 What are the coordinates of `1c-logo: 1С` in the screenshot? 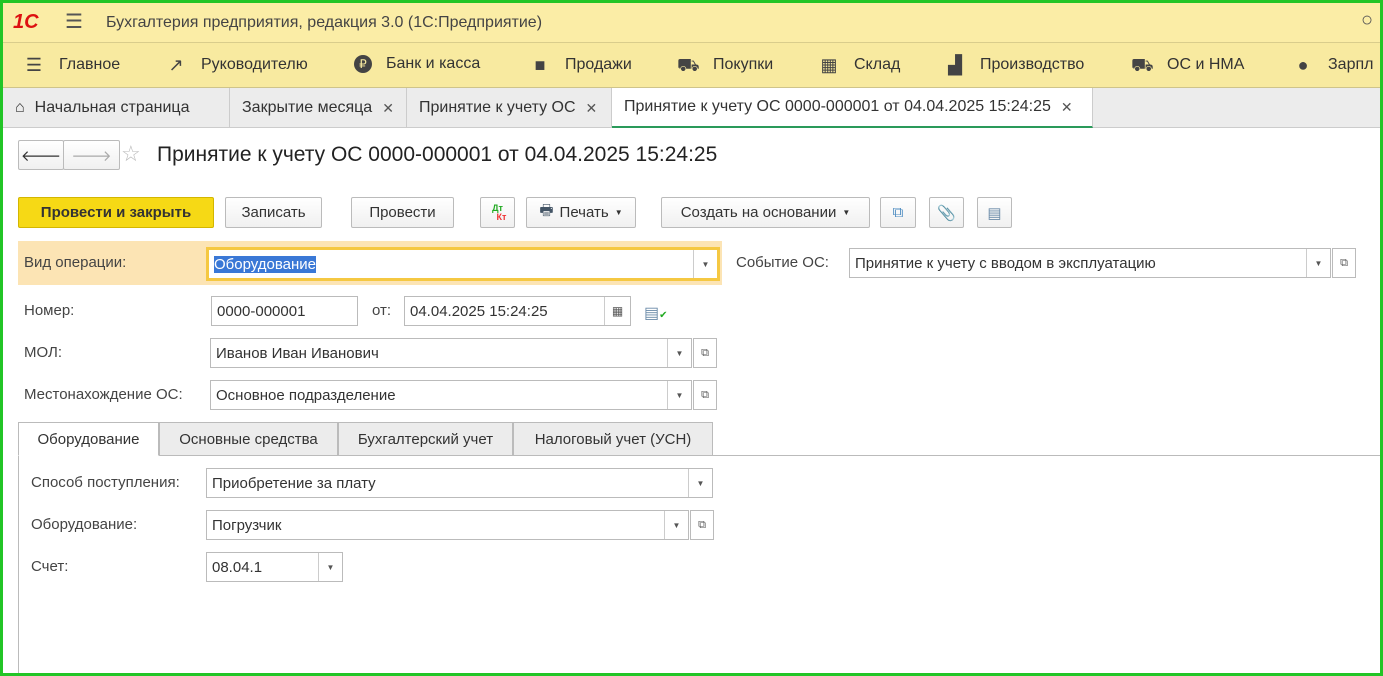 It's located at (26, 22).